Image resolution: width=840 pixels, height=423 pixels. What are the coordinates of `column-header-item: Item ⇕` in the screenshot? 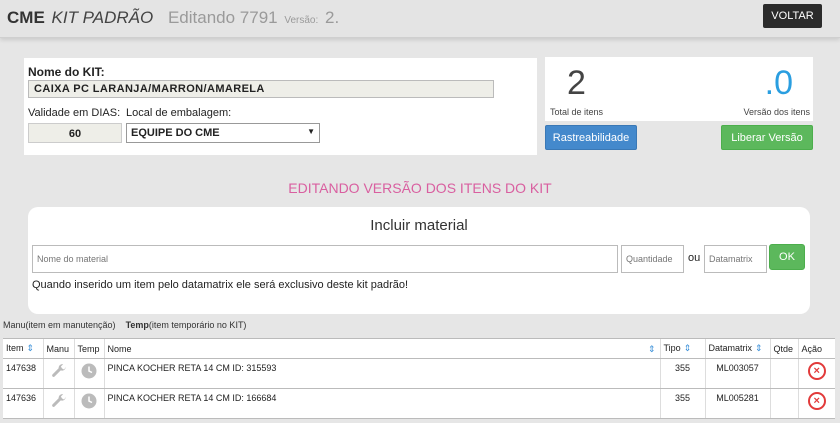 It's located at (23, 348).